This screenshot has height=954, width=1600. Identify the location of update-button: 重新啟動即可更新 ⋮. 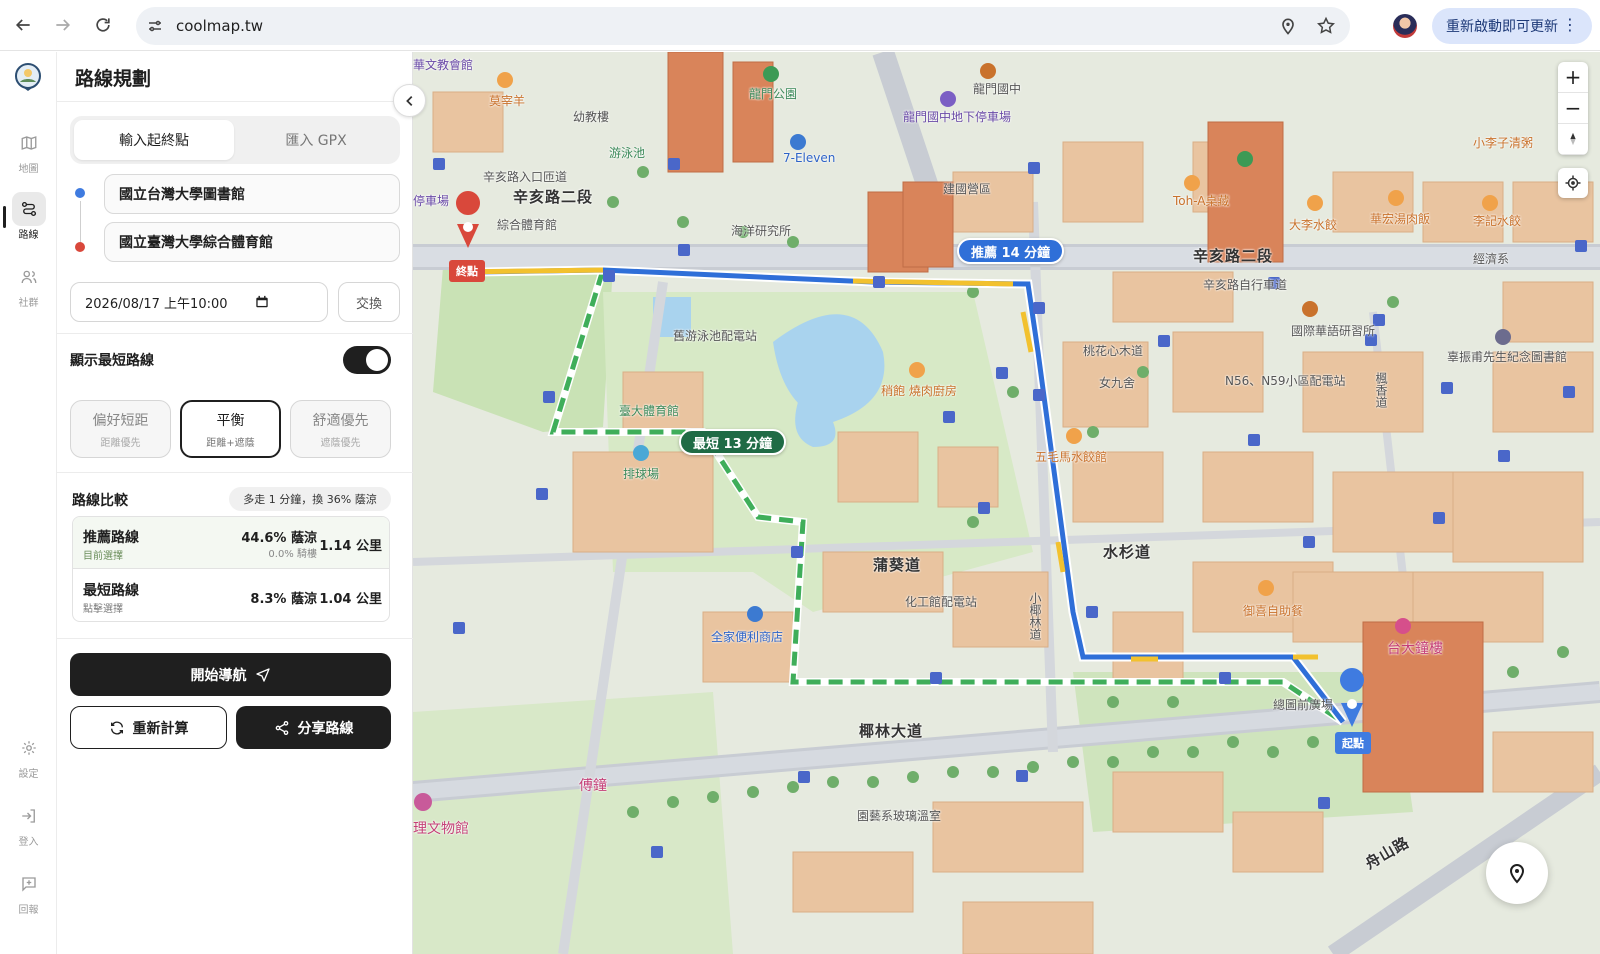
(1512, 26).